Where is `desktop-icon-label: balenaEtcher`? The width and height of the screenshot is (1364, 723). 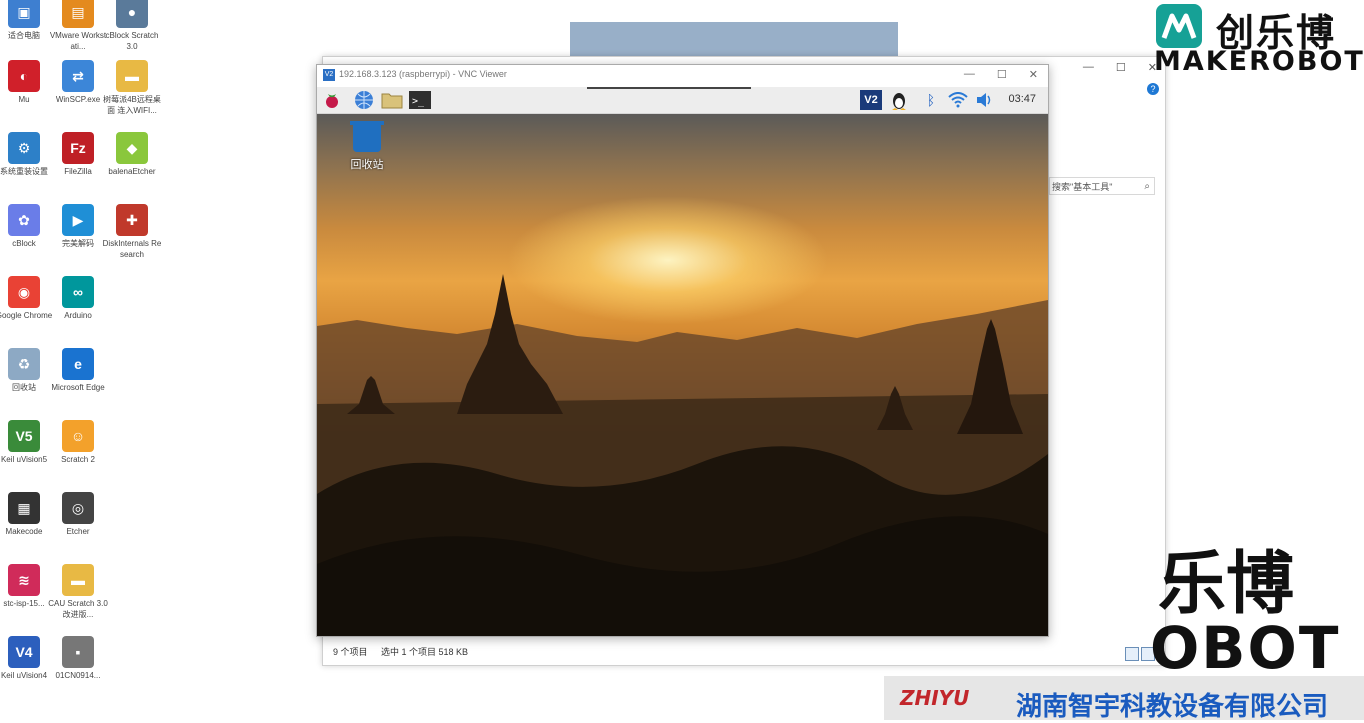 desktop-icon-label: balenaEtcher is located at coordinates (132, 171).